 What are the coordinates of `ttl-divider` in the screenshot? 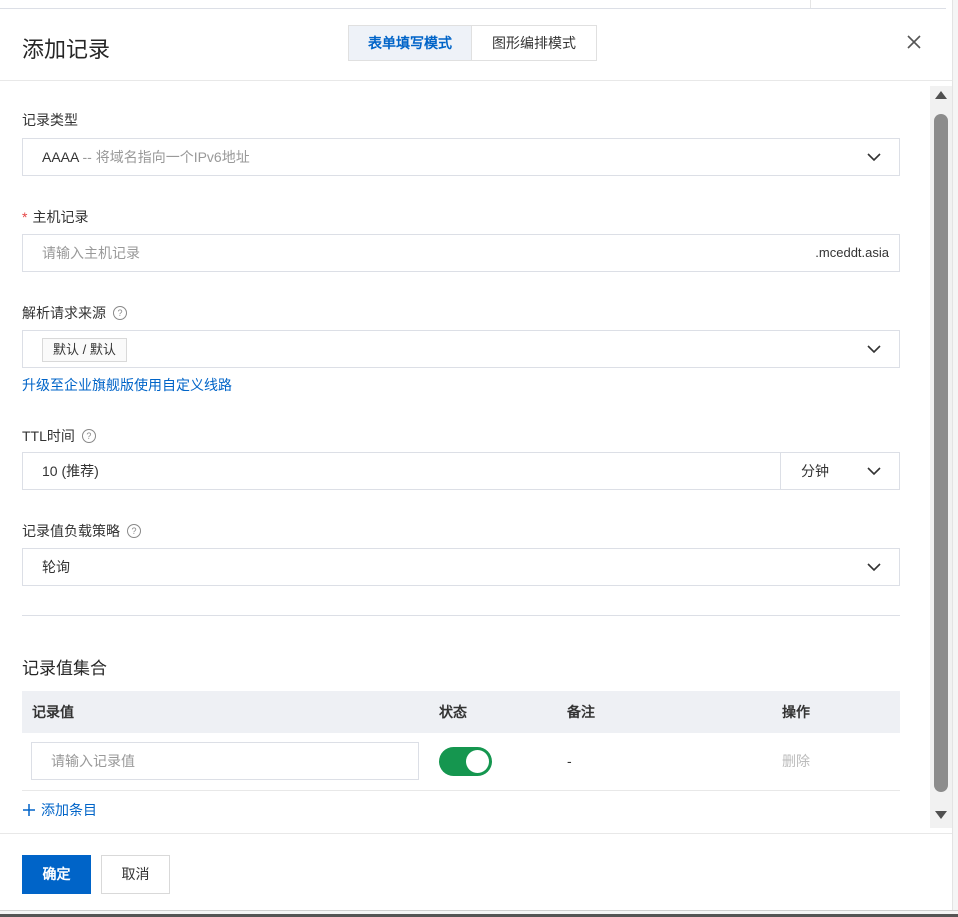 It's located at (780, 471).